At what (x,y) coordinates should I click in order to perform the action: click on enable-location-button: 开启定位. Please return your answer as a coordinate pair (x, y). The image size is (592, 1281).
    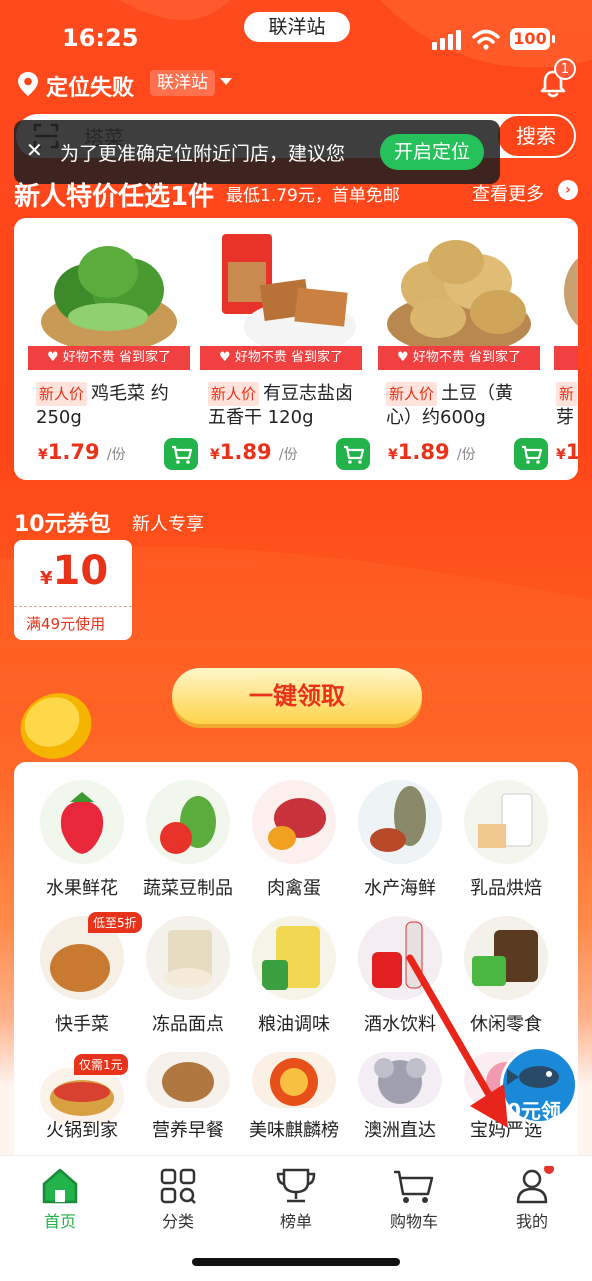
    Looking at the image, I should click on (432, 152).